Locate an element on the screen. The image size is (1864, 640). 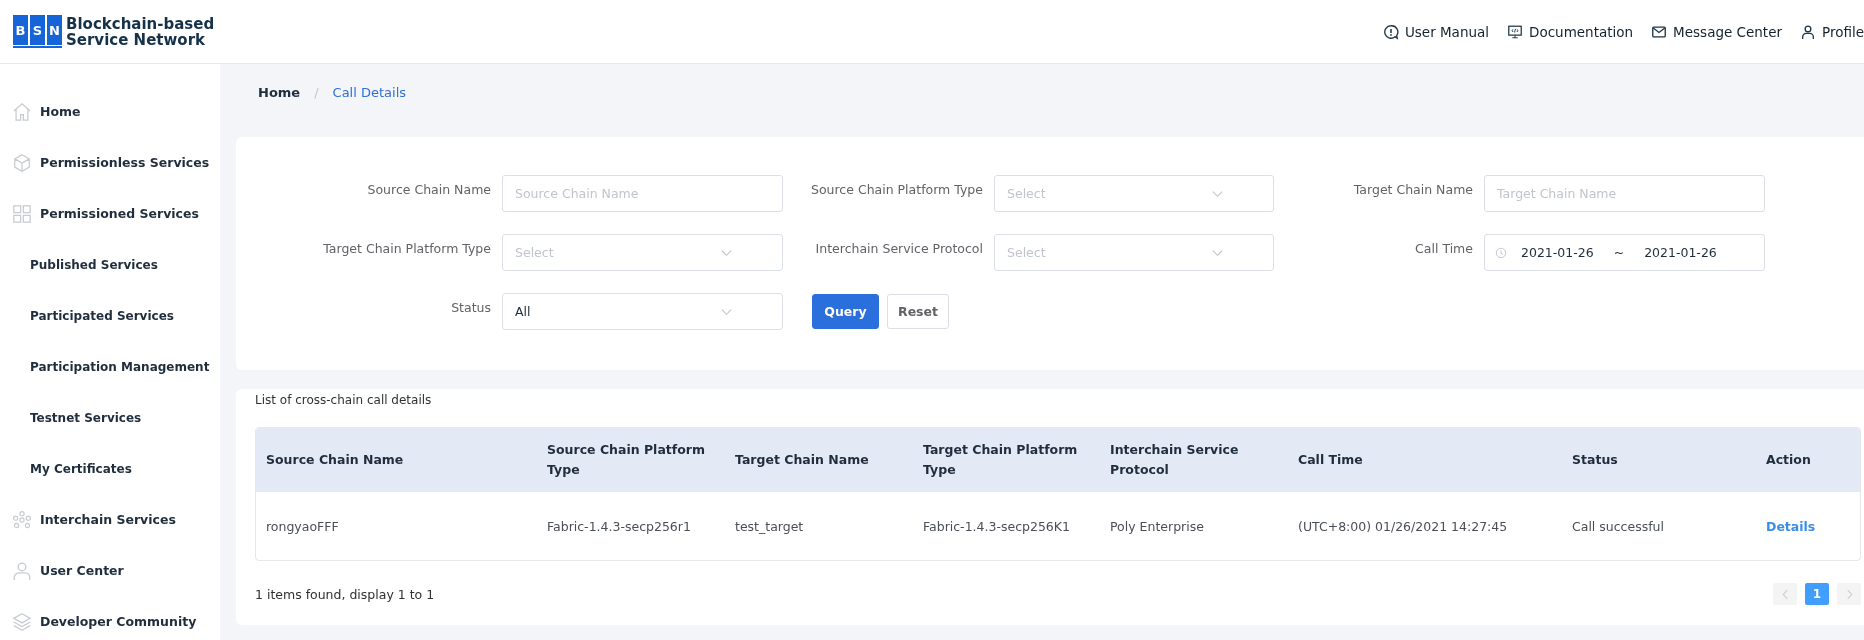
header-link: Message Center is located at coordinates (1716, 31).